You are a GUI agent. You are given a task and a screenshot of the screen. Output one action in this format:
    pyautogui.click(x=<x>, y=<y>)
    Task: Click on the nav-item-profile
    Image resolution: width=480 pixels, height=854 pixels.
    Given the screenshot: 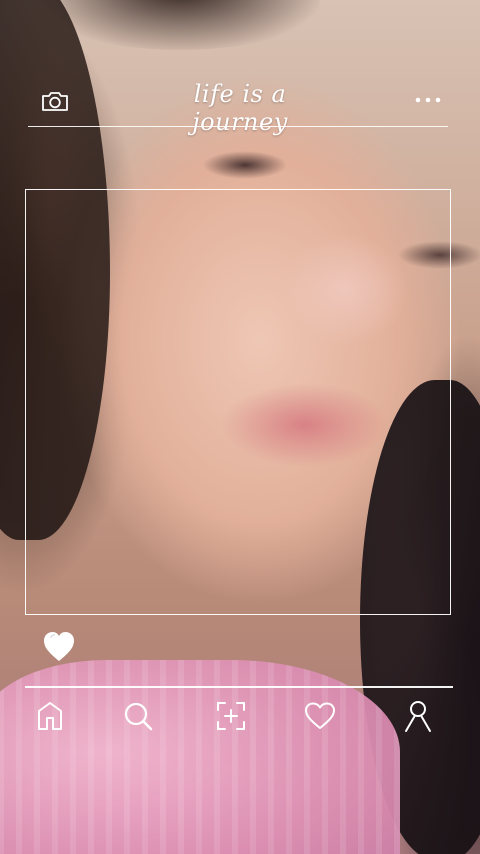 What is the action you would take?
    pyautogui.click(x=418, y=716)
    